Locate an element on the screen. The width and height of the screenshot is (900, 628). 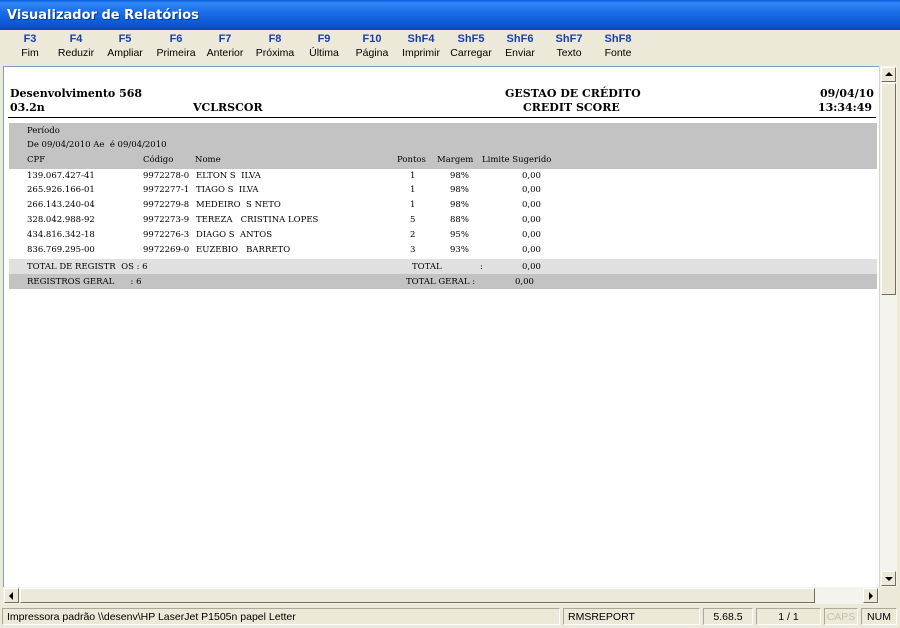
button-label: Próxima is located at coordinates (275, 53).